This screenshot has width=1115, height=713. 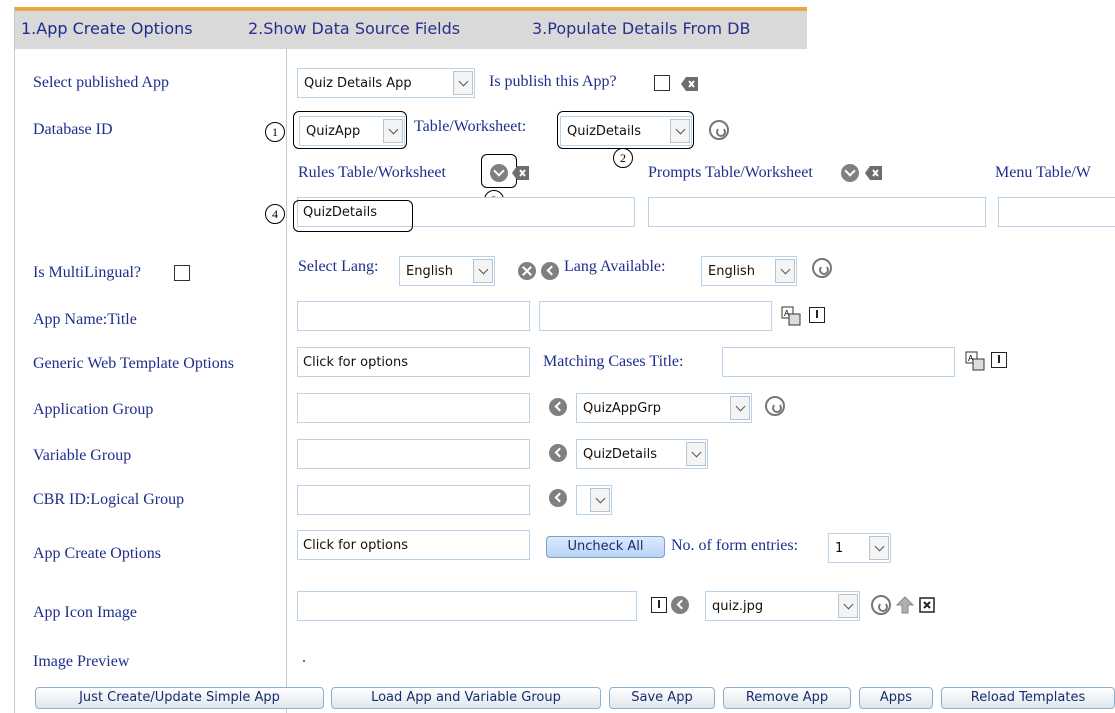 I want to click on callout-number-4: 4, so click(x=275, y=214).